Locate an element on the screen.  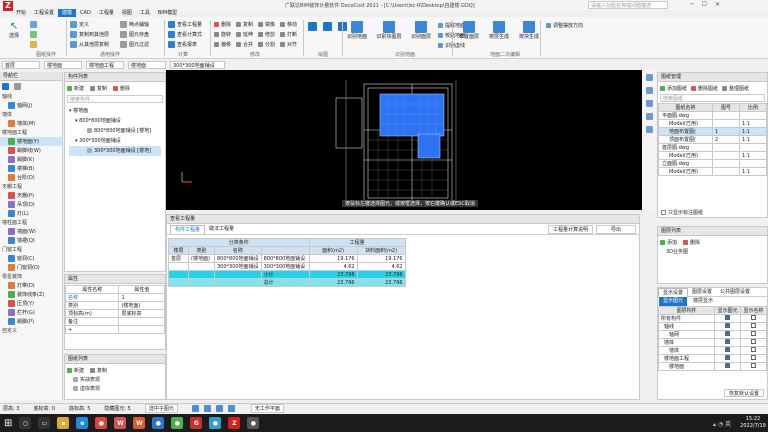
task-view-icon: ▭ is located at coordinates (44, 423).